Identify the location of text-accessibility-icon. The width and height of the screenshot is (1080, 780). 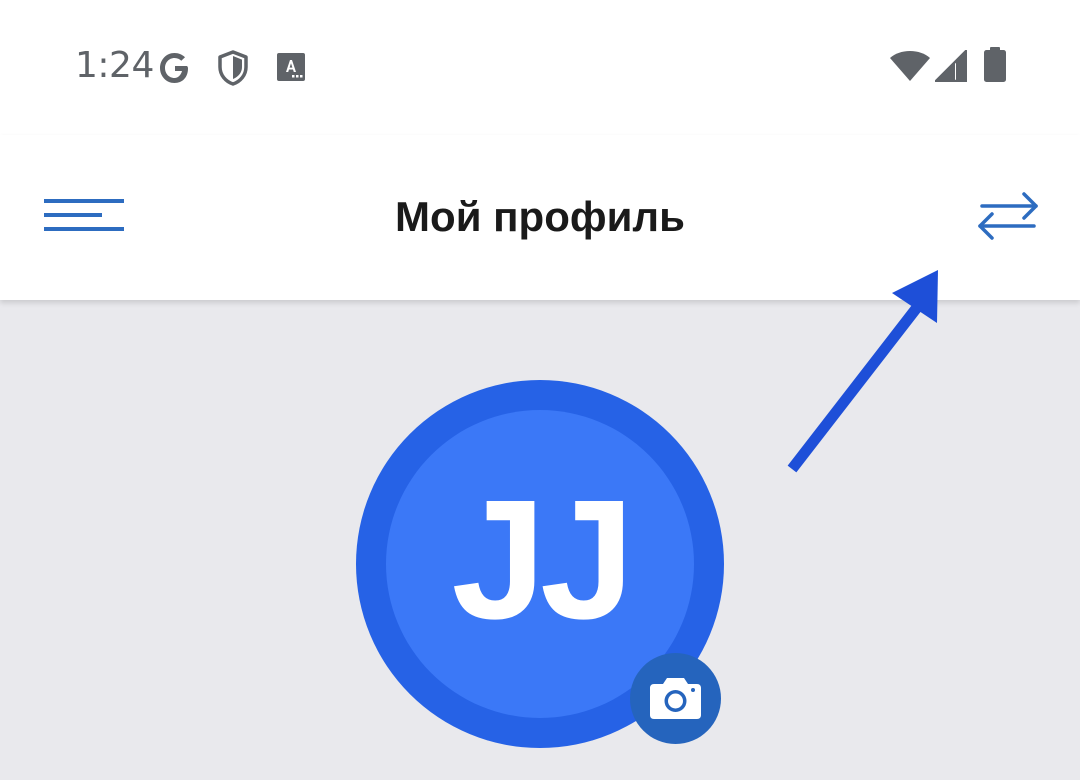
(291, 67).